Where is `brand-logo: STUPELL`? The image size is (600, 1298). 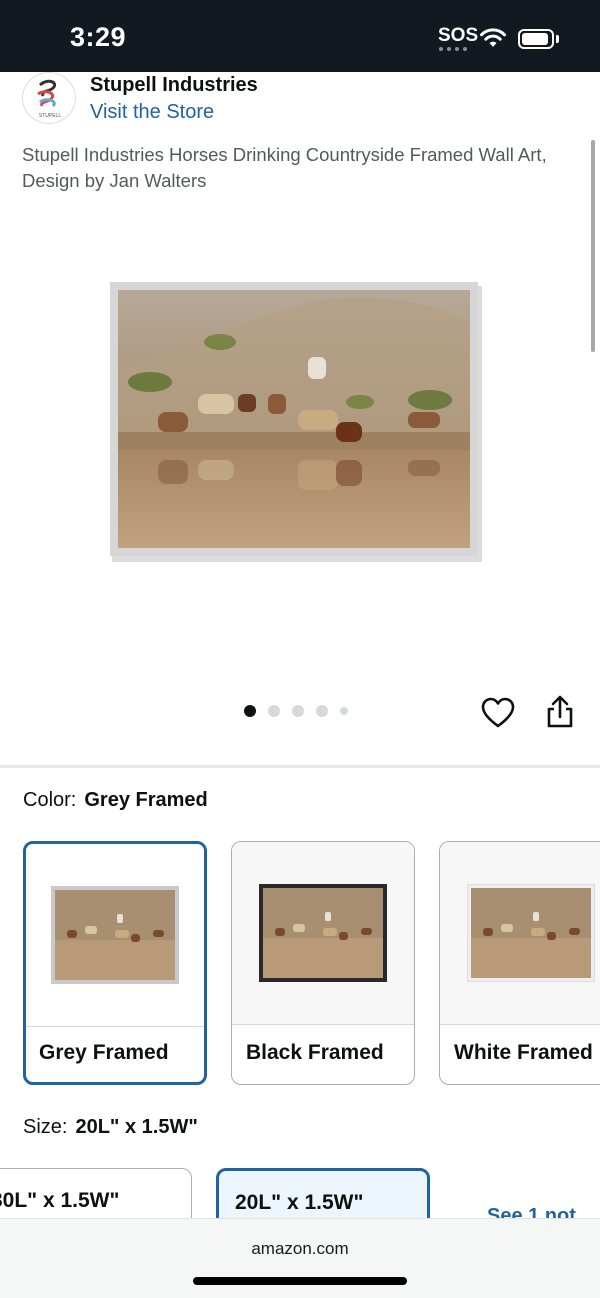 brand-logo: STUPELL is located at coordinates (49, 98).